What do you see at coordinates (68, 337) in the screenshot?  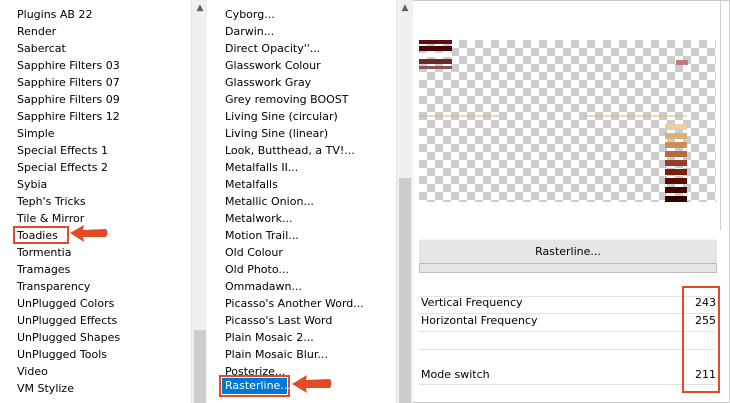 I see `list-item: UnPlugged Shapes` at bounding box center [68, 337].